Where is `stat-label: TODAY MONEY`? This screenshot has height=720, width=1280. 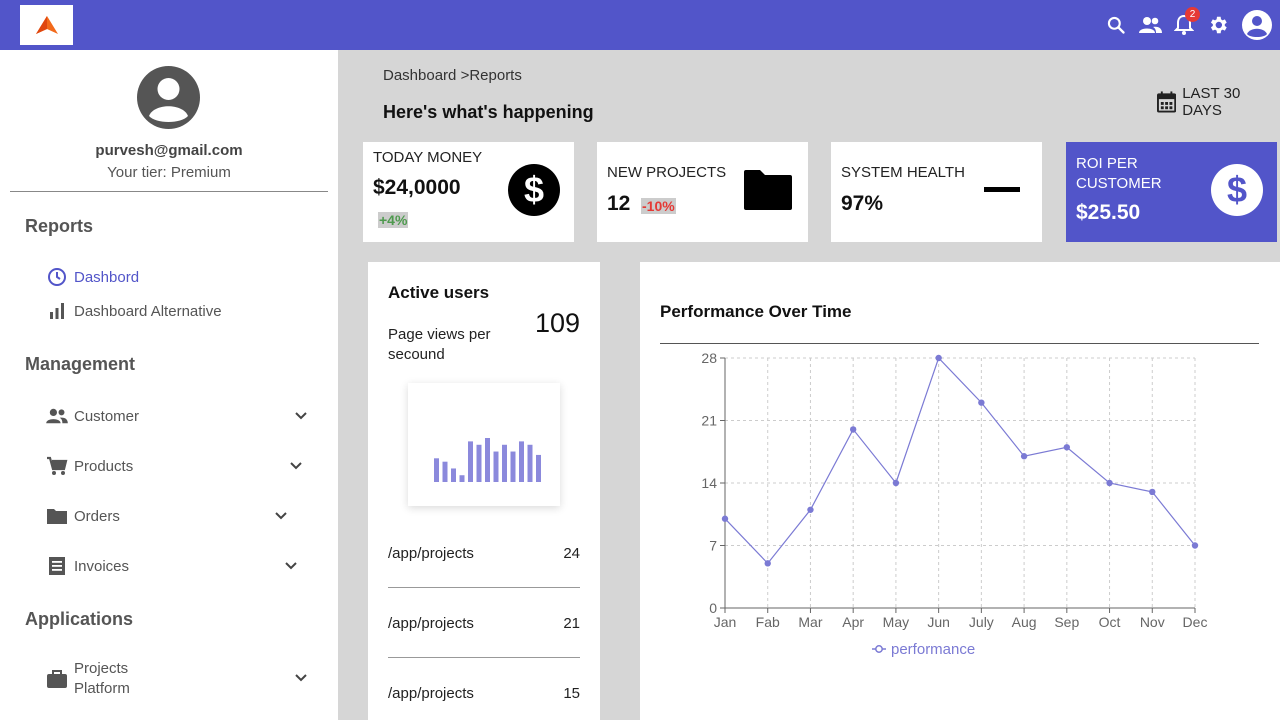 stat-label: TODAY MONEY is located at coordinates (428, 157).